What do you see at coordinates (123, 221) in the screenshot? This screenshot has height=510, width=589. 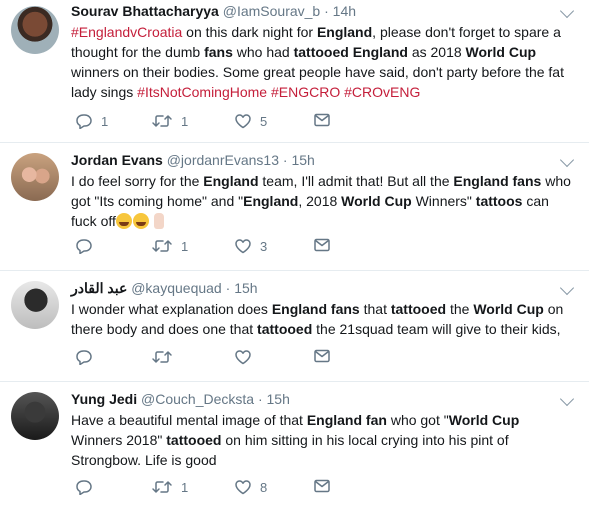 I see `laughing-emoji` at bounding box center [123, 221].